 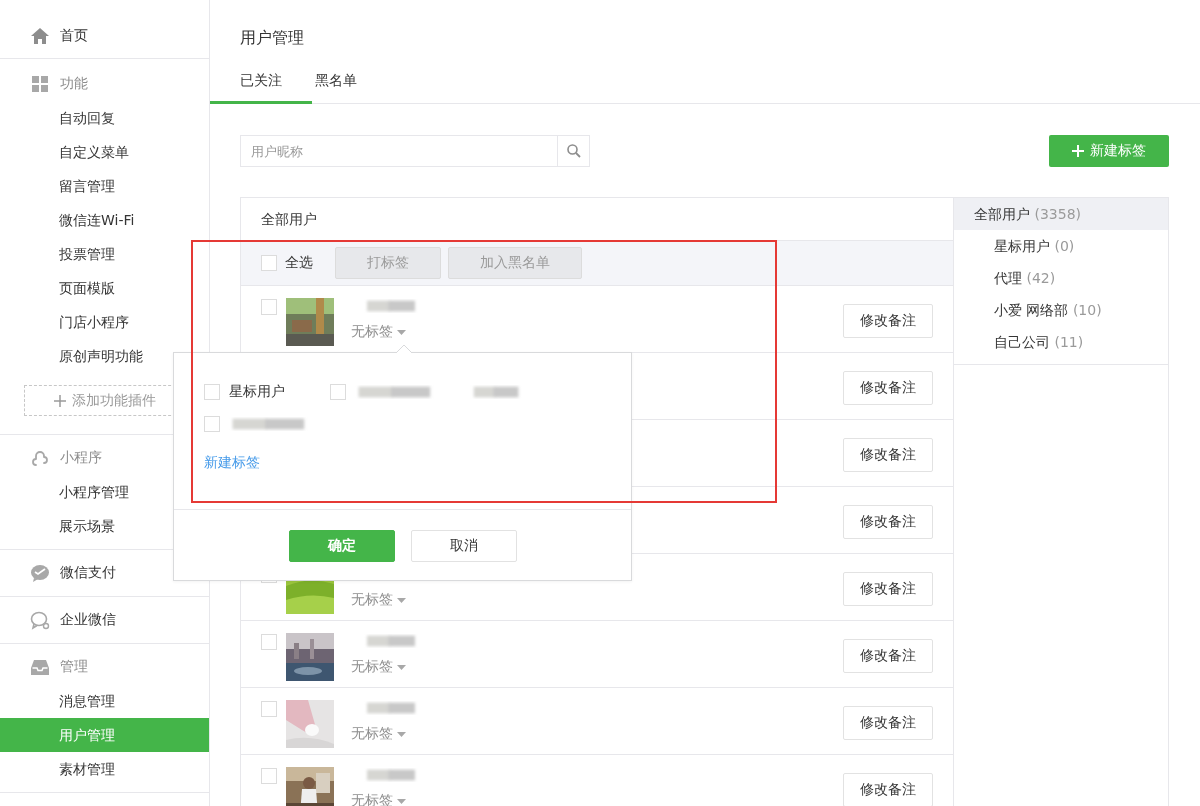 I want to click on inbox-icon, so click(x=40, y=667).